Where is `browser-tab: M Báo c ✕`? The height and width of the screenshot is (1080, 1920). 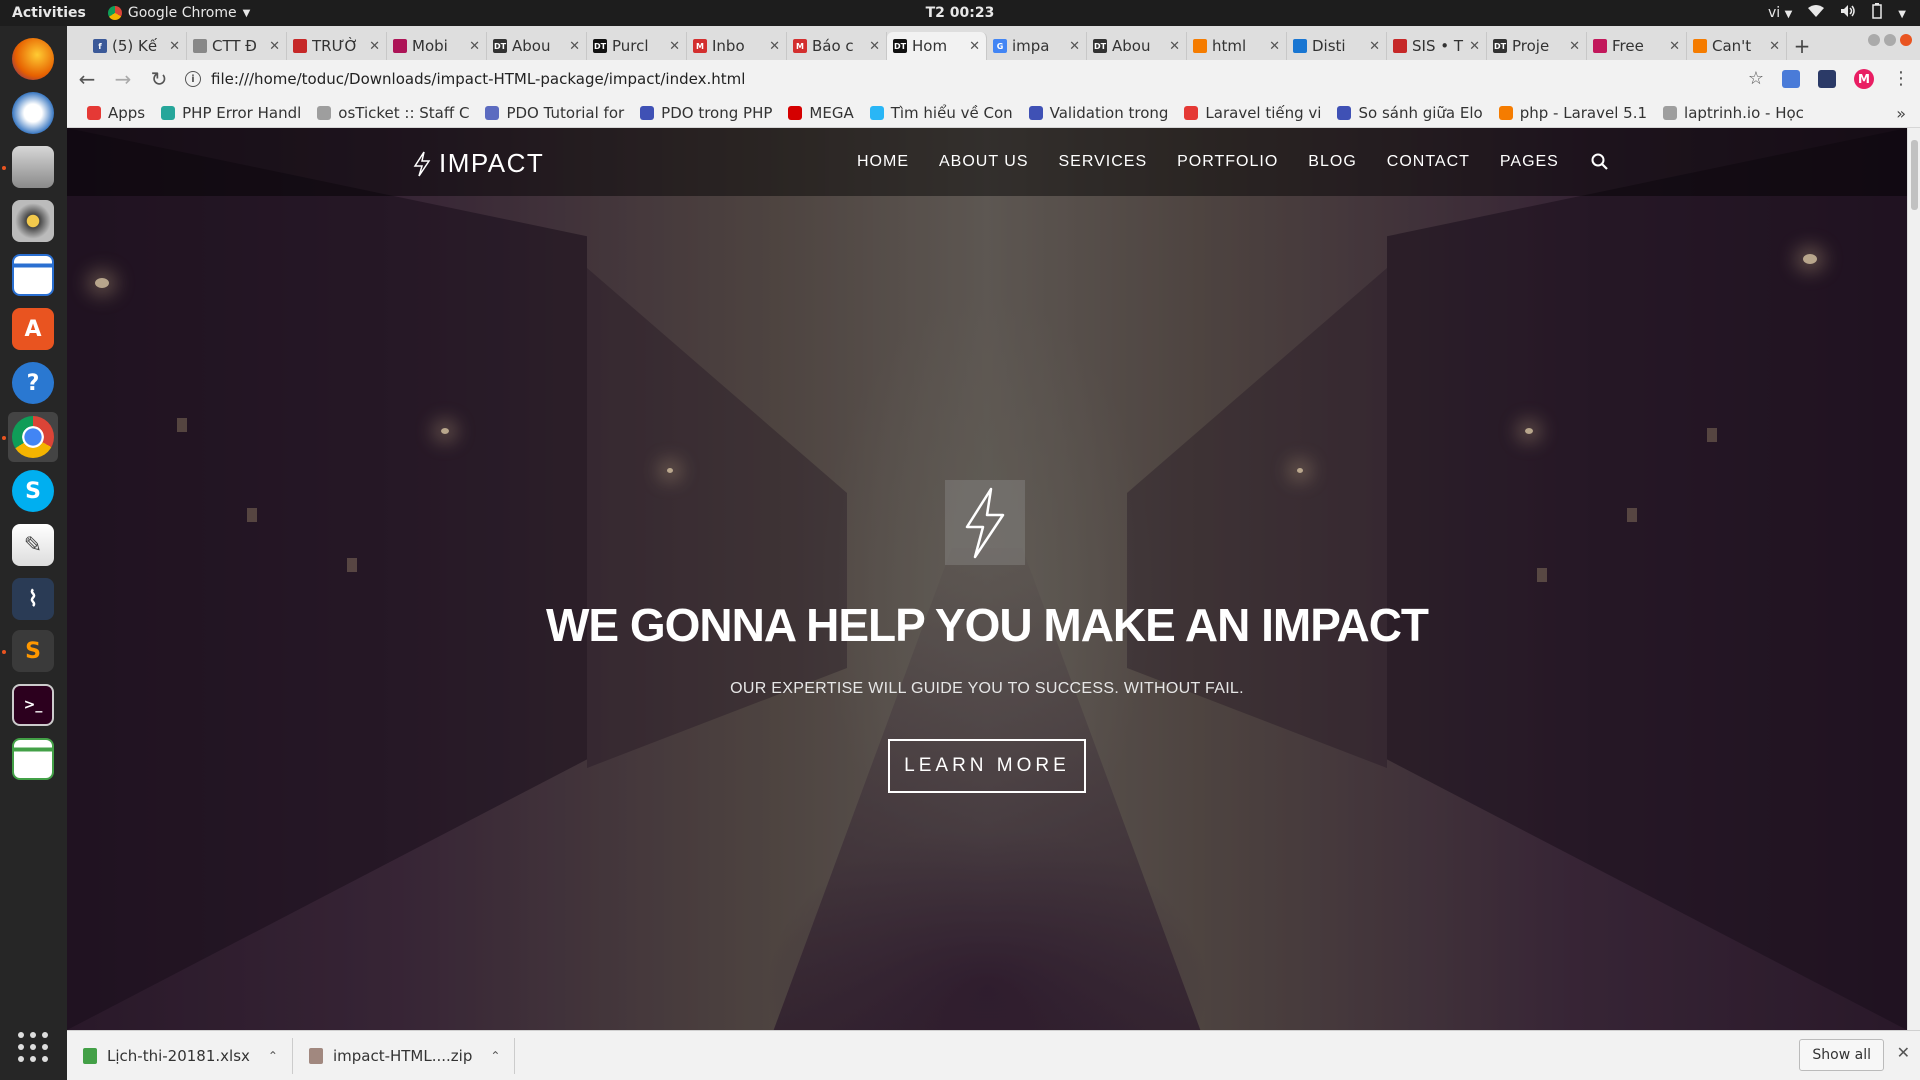 browser-tab: M Báo c ✕ is located at coordinates (837, 46).